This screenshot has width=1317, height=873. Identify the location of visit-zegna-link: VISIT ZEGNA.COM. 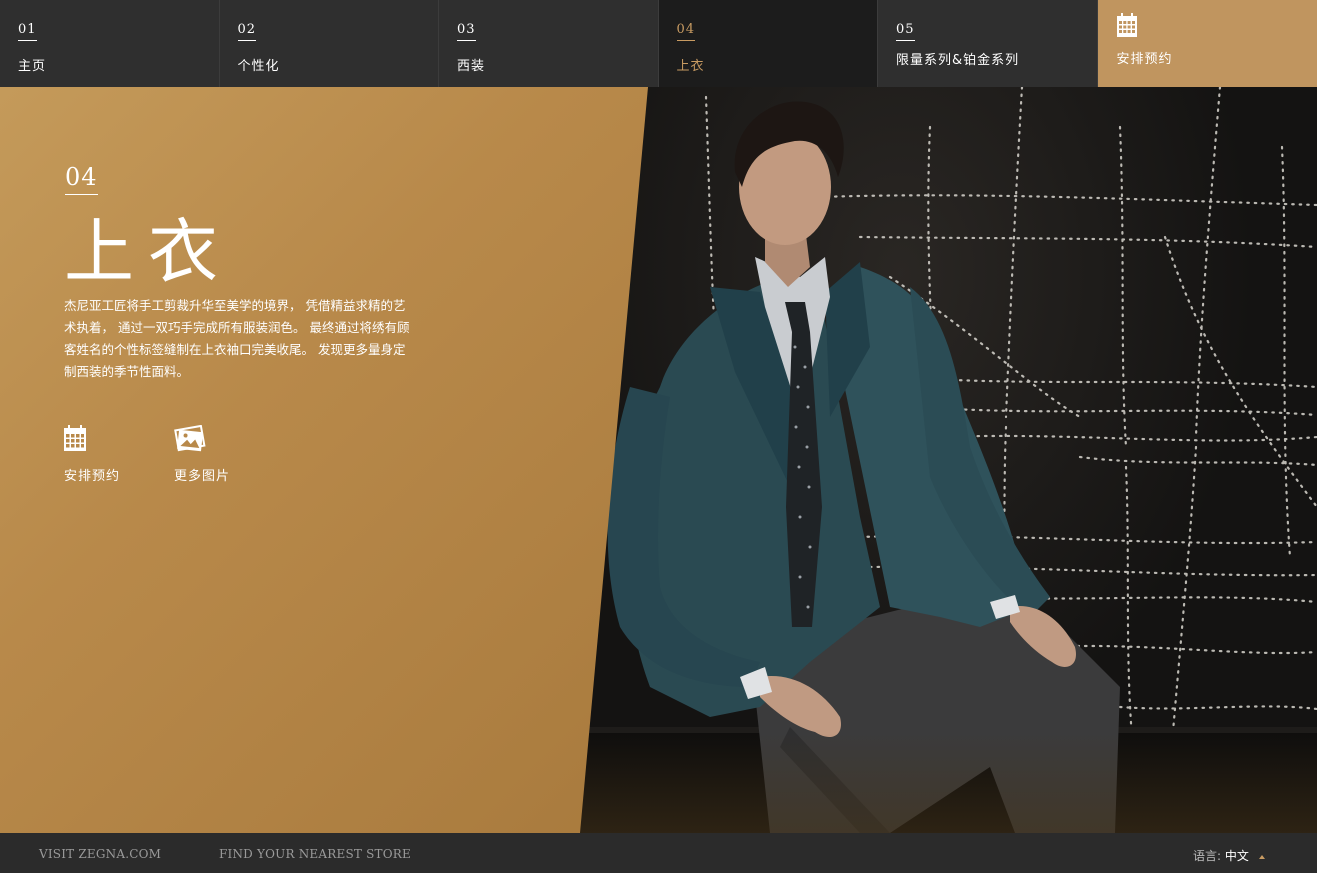
(100, 854).